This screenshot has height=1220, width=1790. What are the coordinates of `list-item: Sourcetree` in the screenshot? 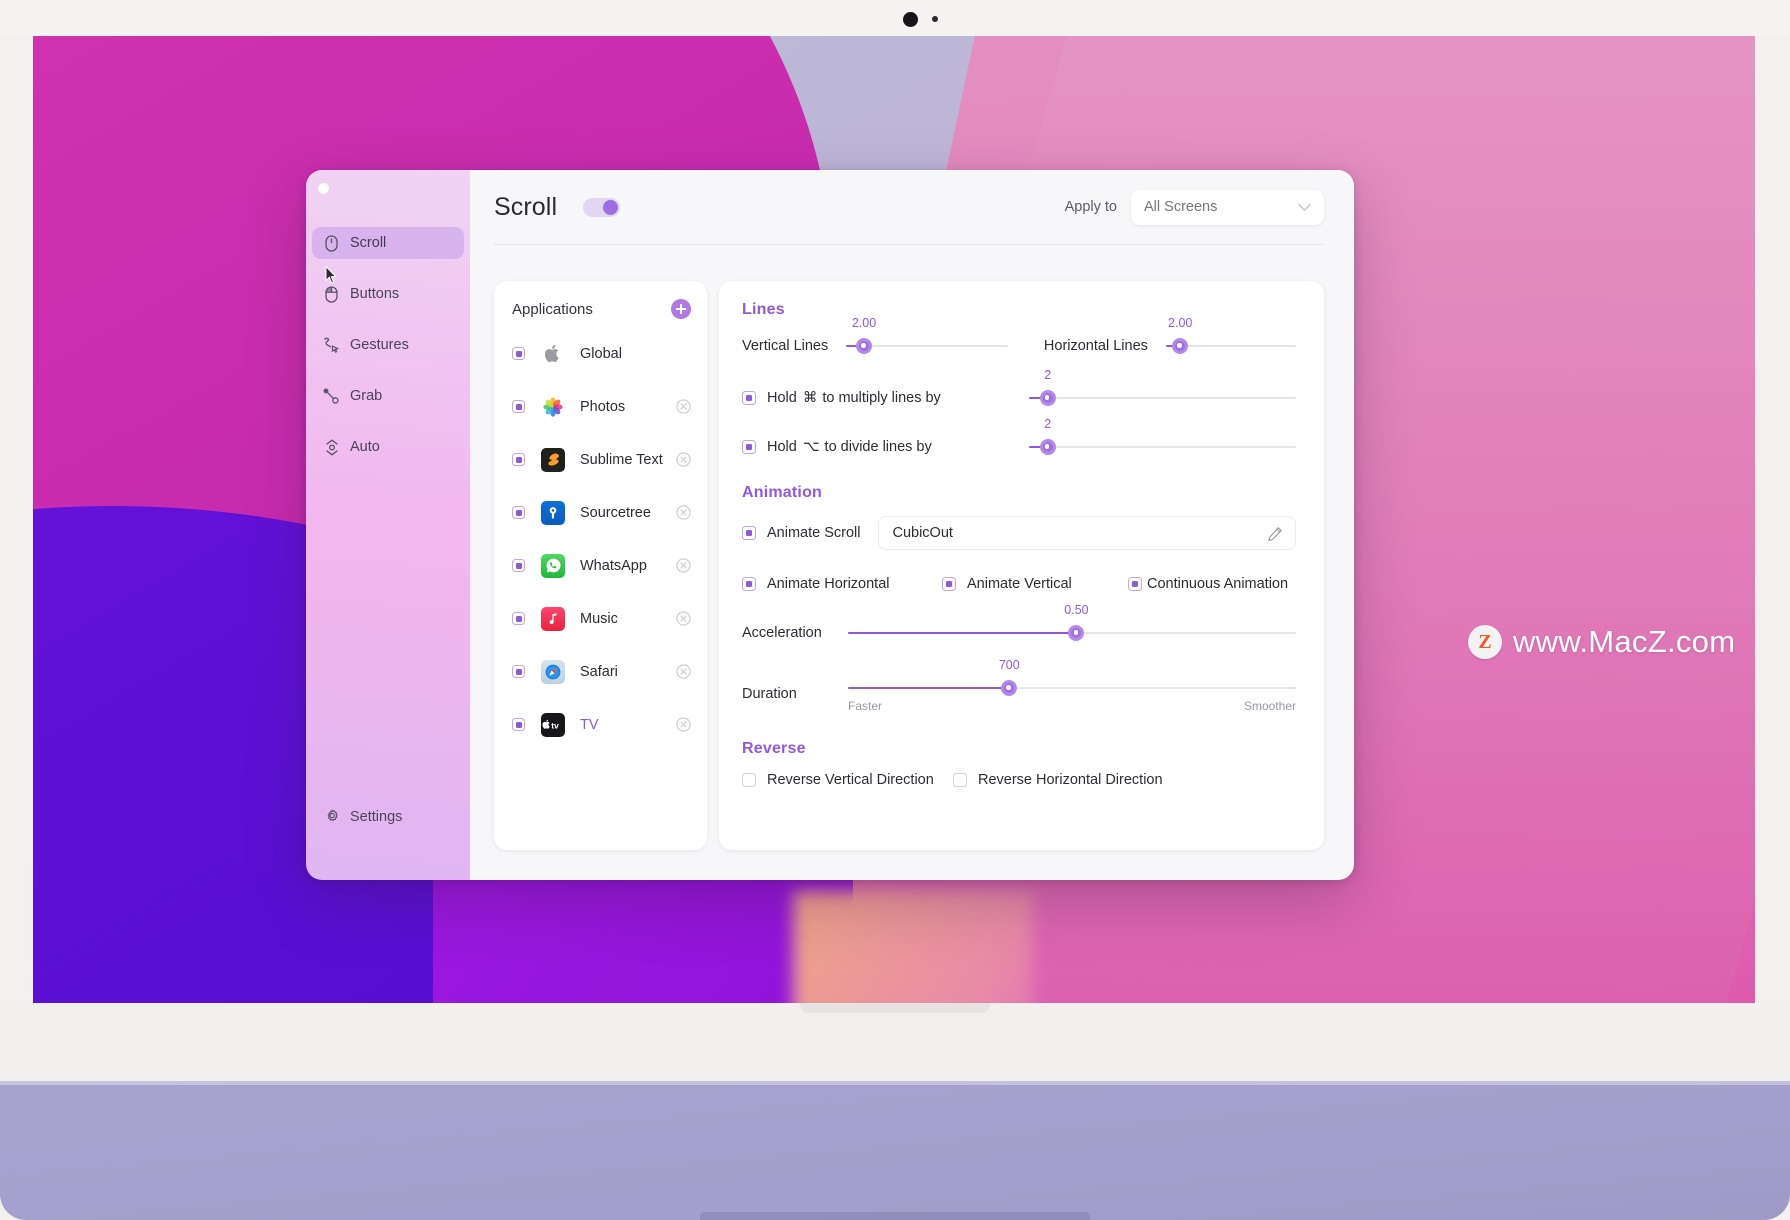 It's located at (600, 512).